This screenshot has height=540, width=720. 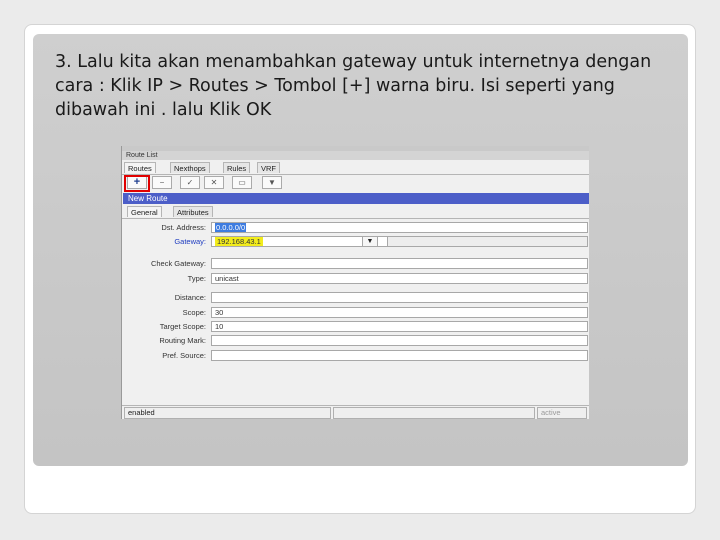 I want to click on gateway-label: Gateway:, so click(x=190, y=241).